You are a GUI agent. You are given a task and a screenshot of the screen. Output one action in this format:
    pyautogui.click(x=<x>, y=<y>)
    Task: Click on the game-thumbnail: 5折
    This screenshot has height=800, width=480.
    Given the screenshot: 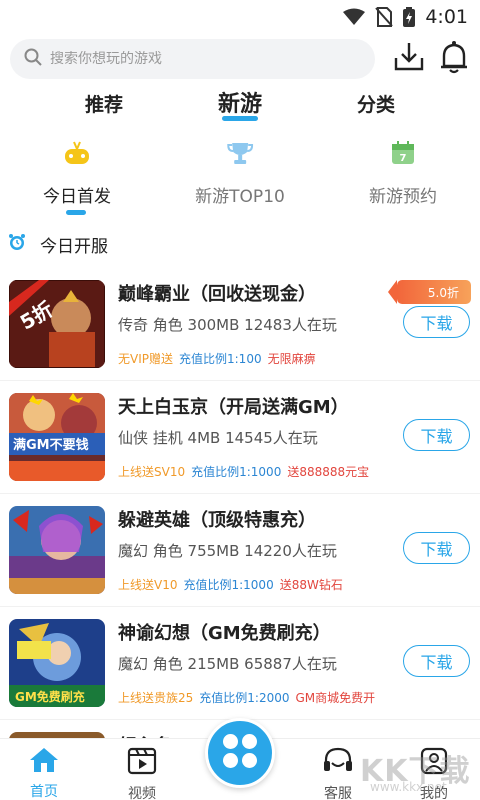 What is the action you would take?
    pyautogui.click(x=57, y=324)
    